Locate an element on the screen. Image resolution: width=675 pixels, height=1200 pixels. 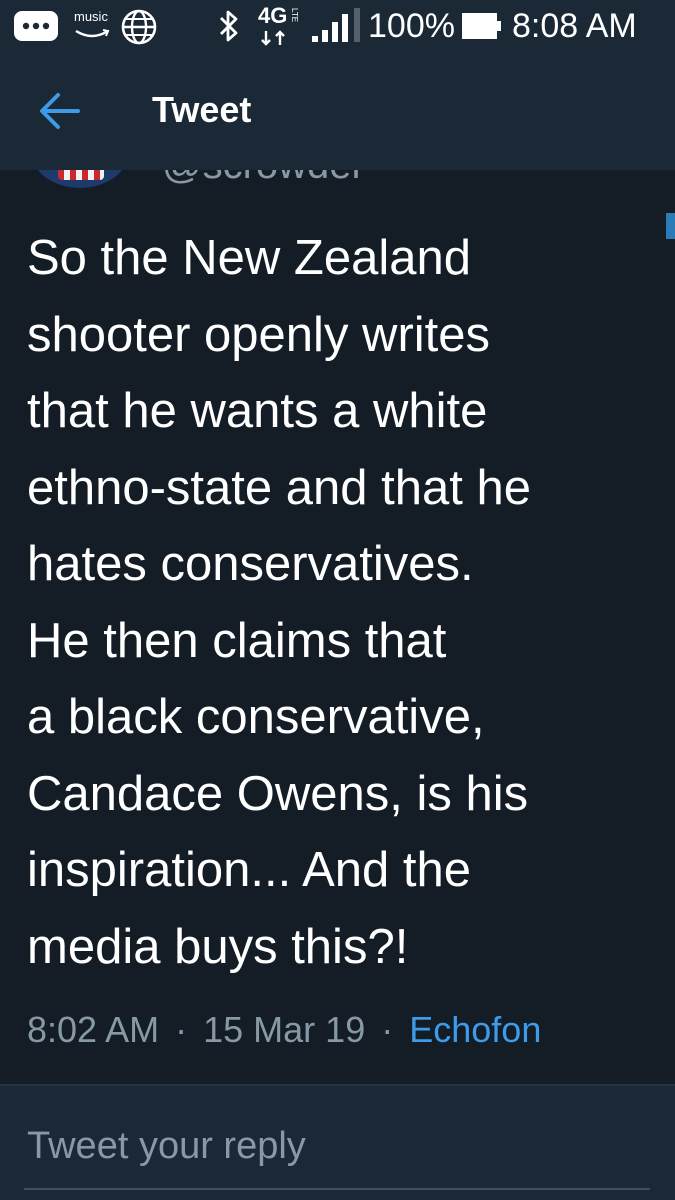
avatar is located at coordinates (80, 179).